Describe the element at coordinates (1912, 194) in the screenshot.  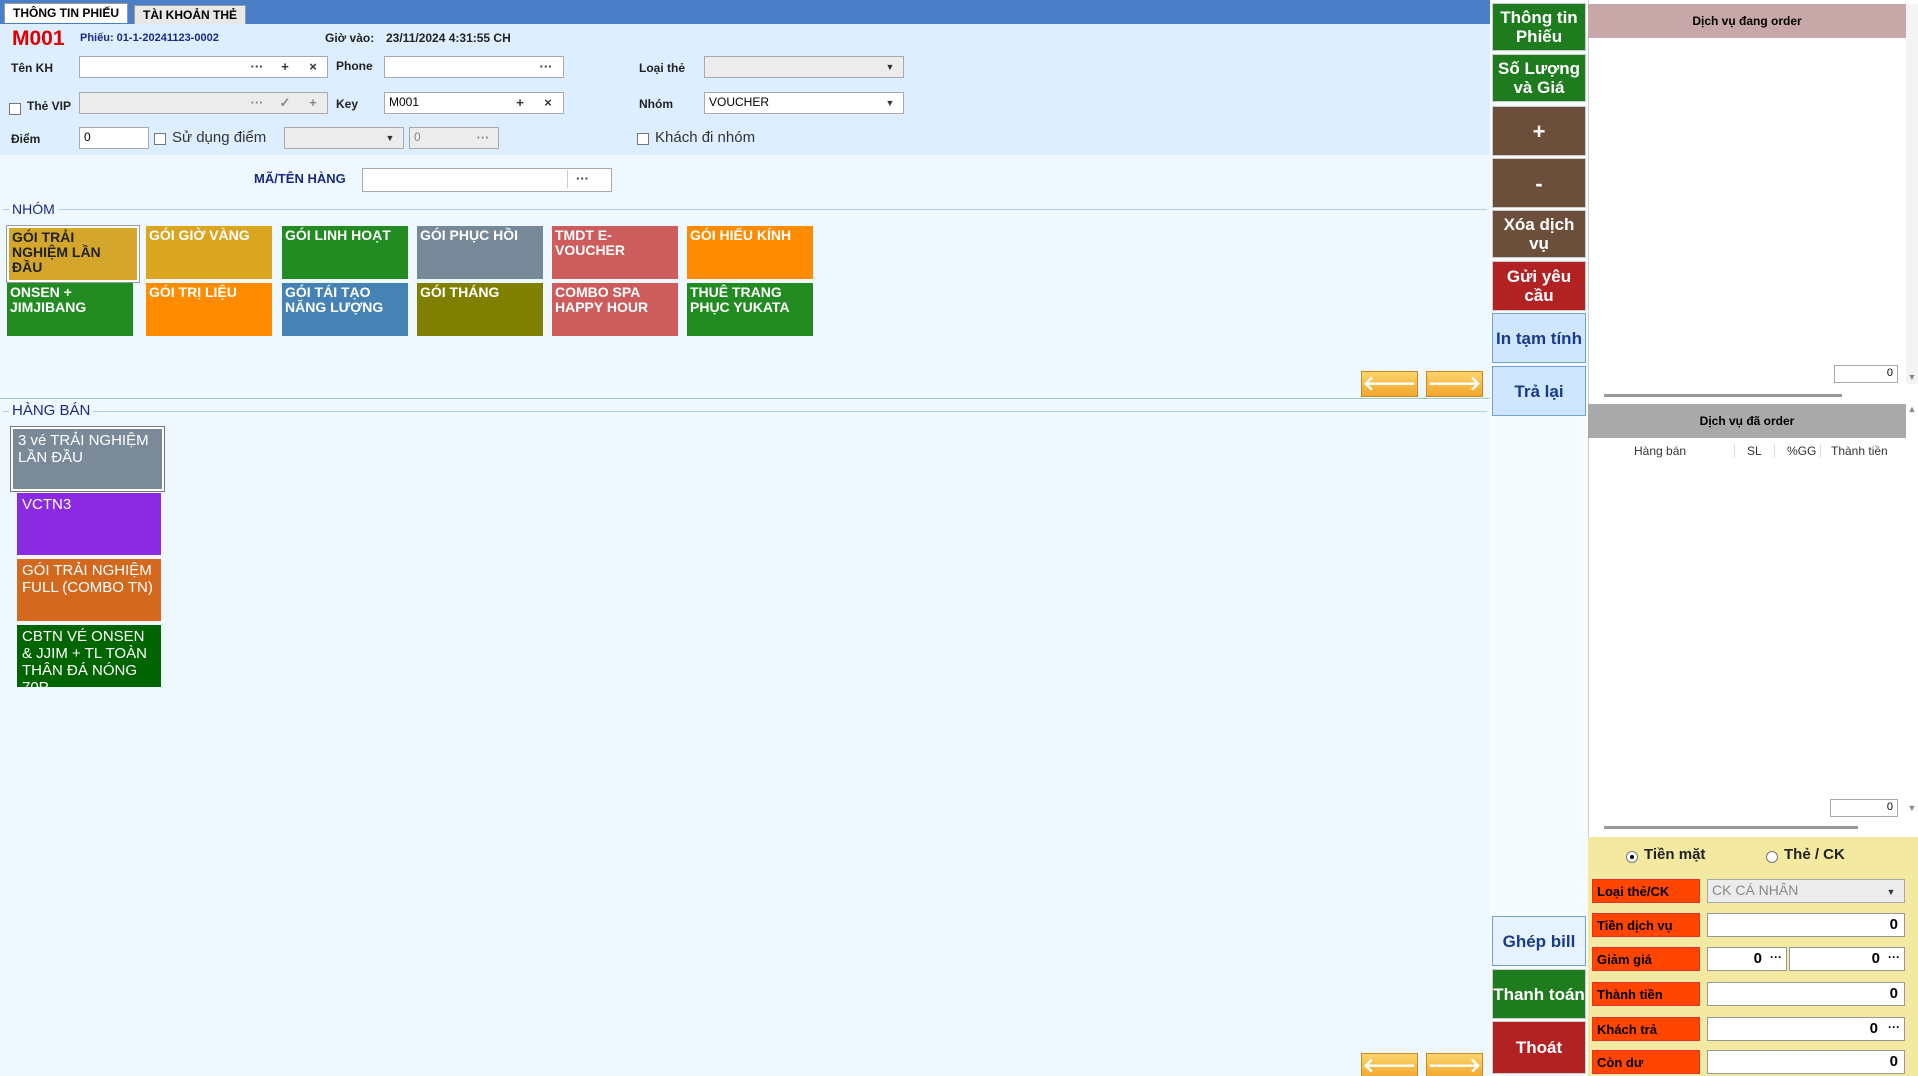
I see `pending-vscroll` at that location.